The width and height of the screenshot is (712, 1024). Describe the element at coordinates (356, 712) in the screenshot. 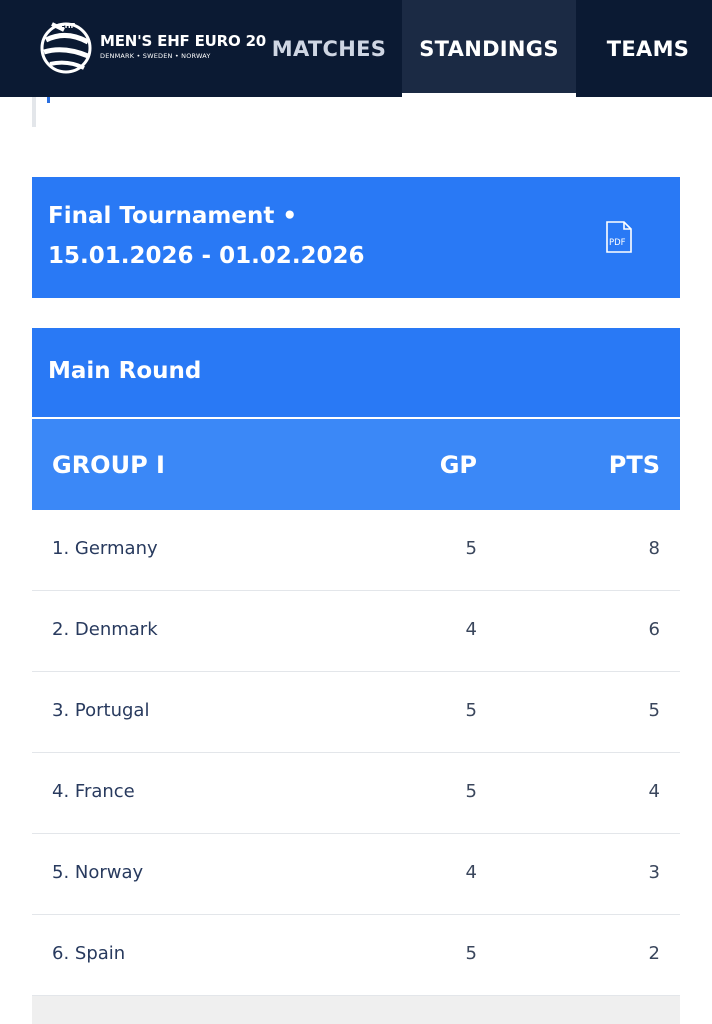

I see `table-row: 3. Portugal 5 5` at that location.